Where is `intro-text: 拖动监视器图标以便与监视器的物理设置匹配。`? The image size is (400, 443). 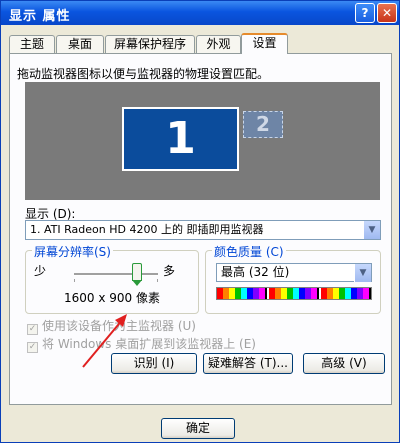 intro-text: 拖动监视器图标以便与监视器的物理设置匹配。 is located at coordinates (143, 74).